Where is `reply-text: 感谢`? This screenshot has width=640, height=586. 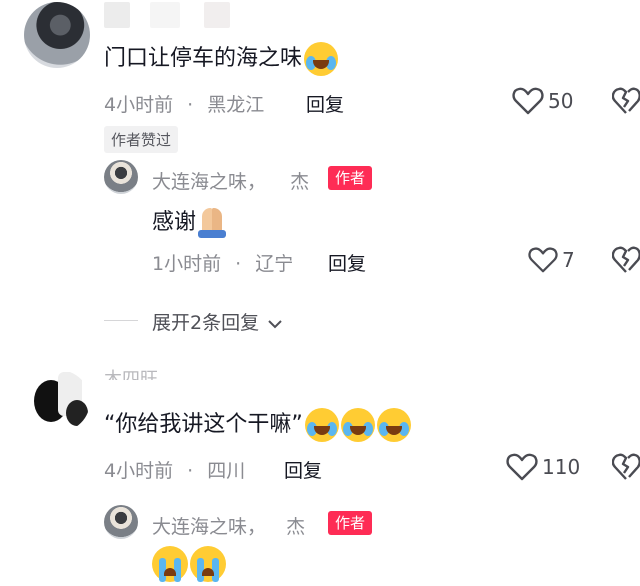 reply-text: 感谢 is located at coordinates (190, 221).